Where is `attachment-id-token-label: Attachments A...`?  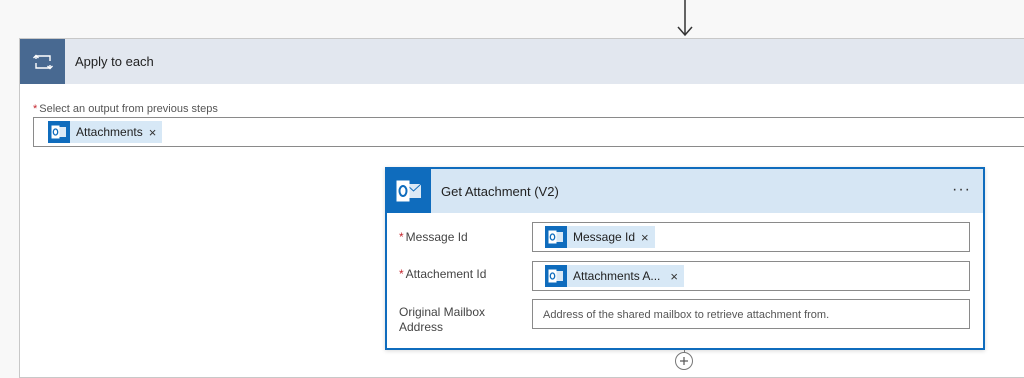
attachment-id-token-label: Attachments A... is located at coordinates (617, 276).